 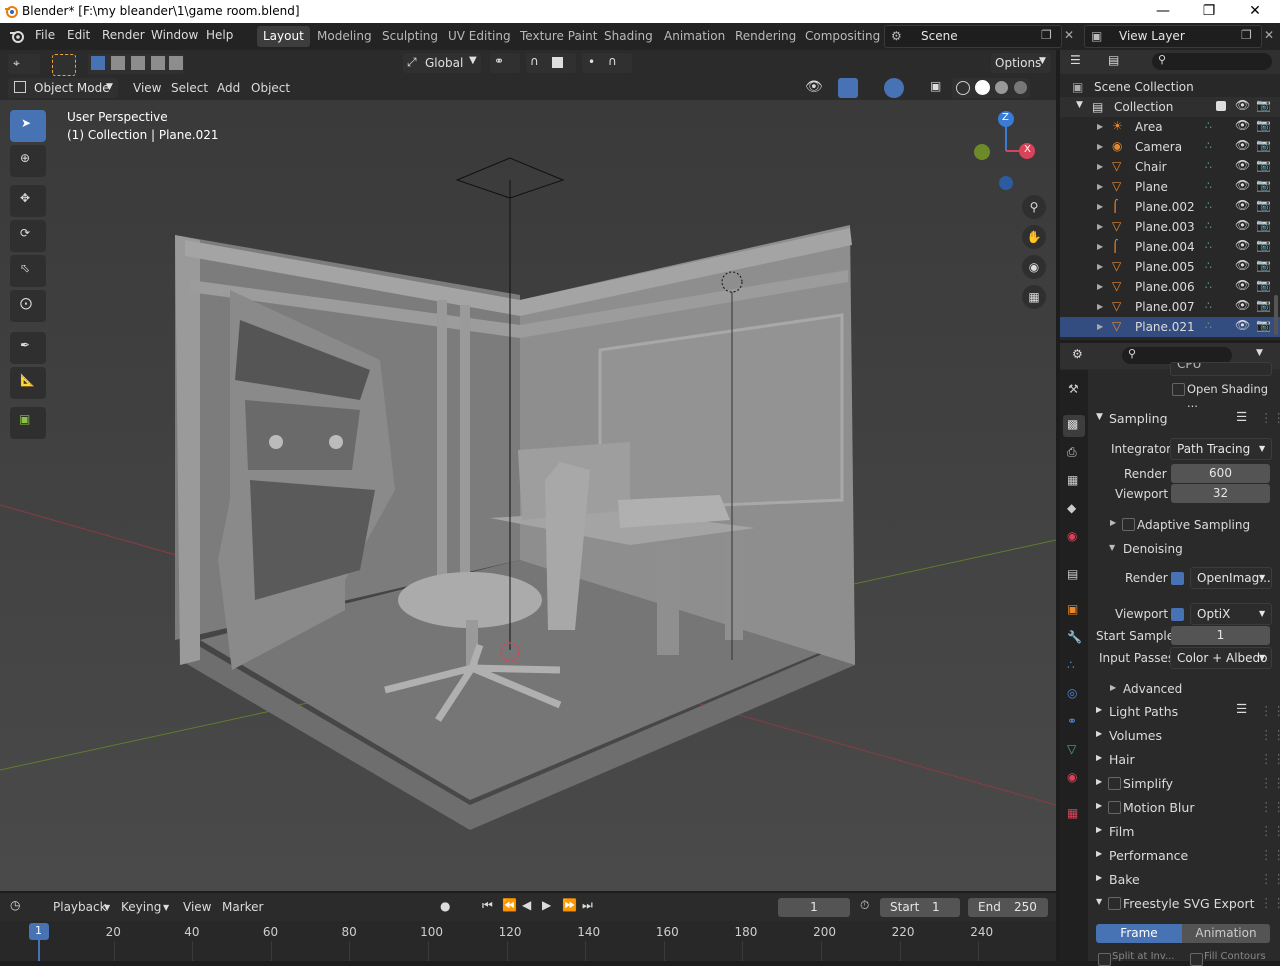 What do you see at coordinates (1184, 880) in the screenshot?
I see `panel-collapsed: ▶ Bake ⋮⋮` at bounding box center [1184, 880].